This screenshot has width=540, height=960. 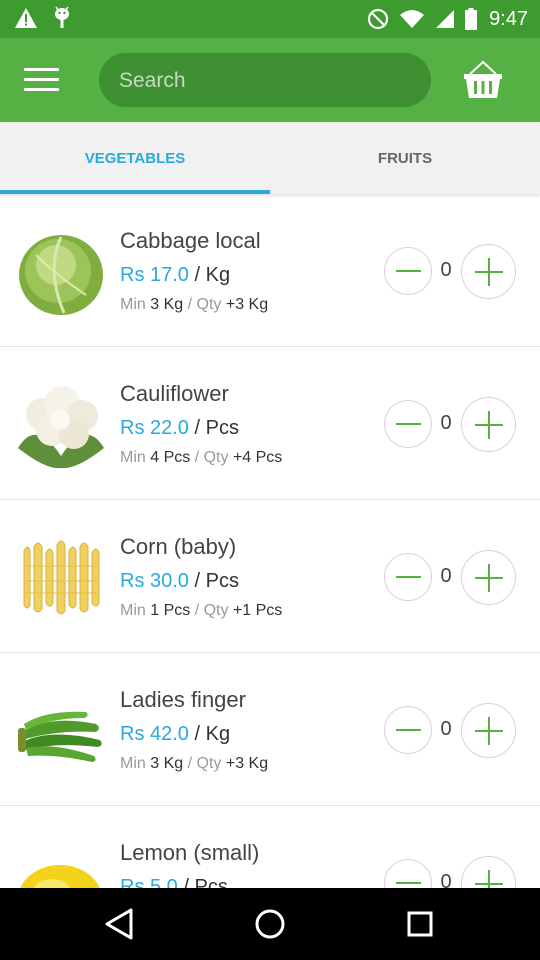 What do you see at coordinates (412, 19) in the screenshot?
I see `wifi-icon` at bounding box center [412, 19].